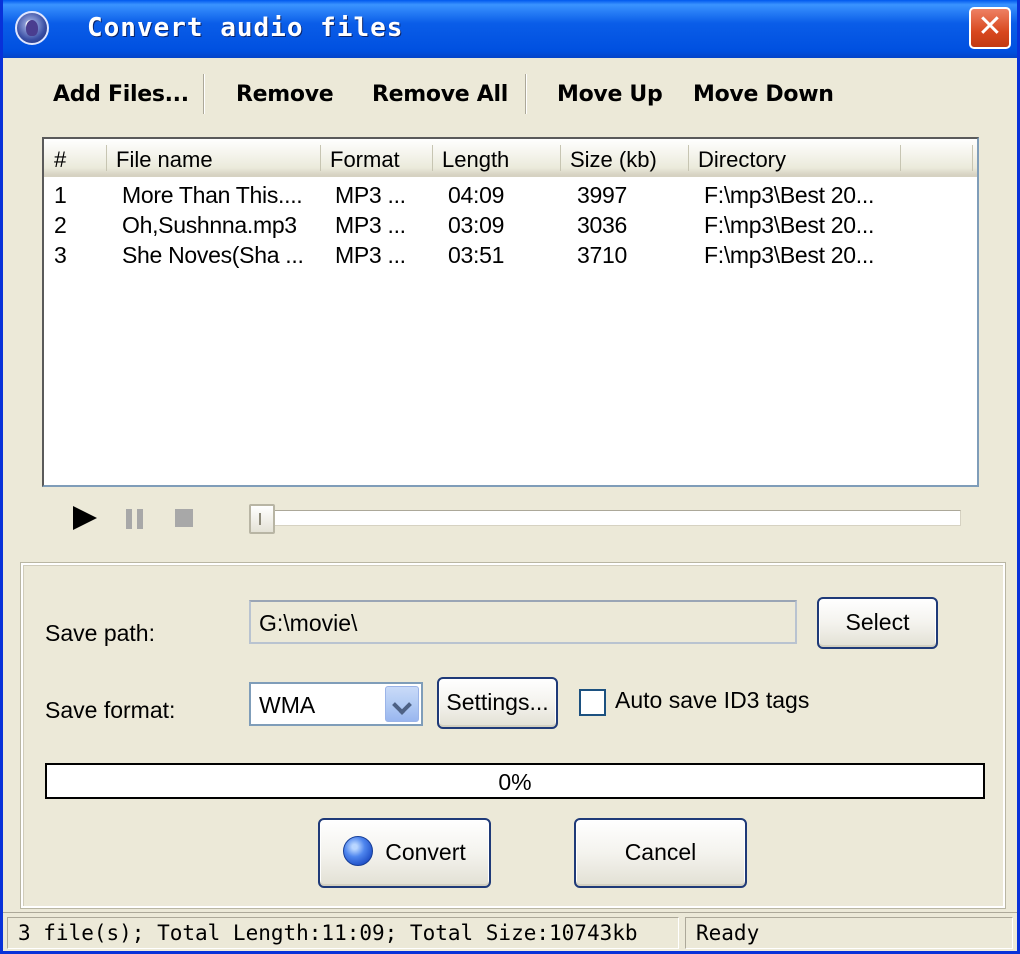 This screenshot has height=954, width=1020. What do you see at coordinates (135, 519) in the screenshot?
I see `pause-icon` at bounding box center [135, 519].